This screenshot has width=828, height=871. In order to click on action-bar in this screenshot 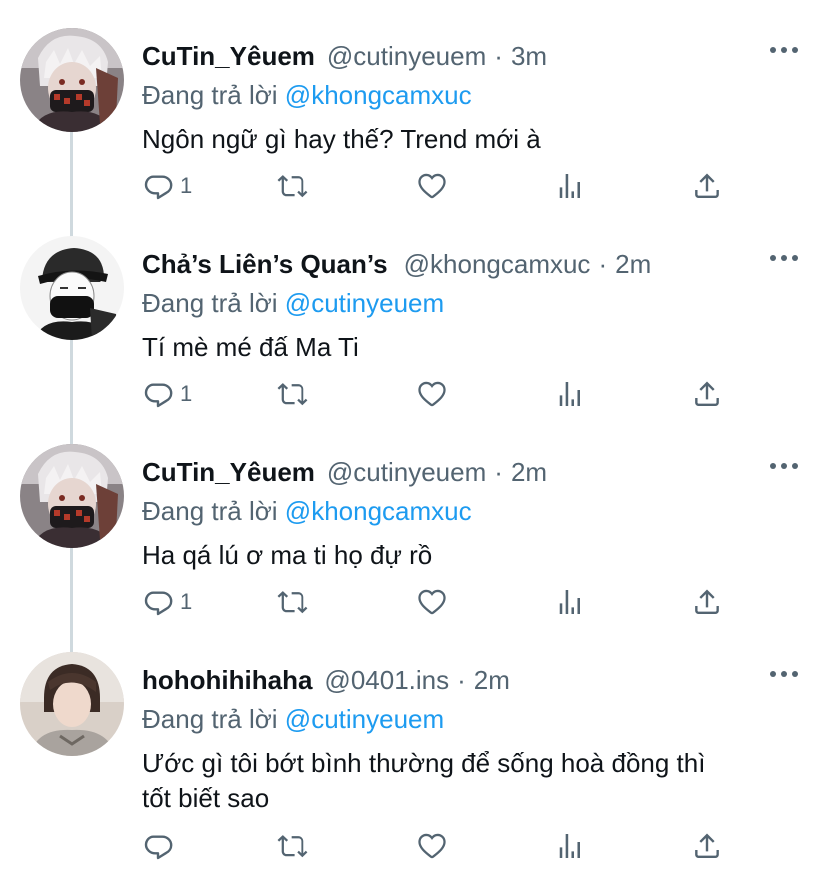, I will do `click(442, 846)`.